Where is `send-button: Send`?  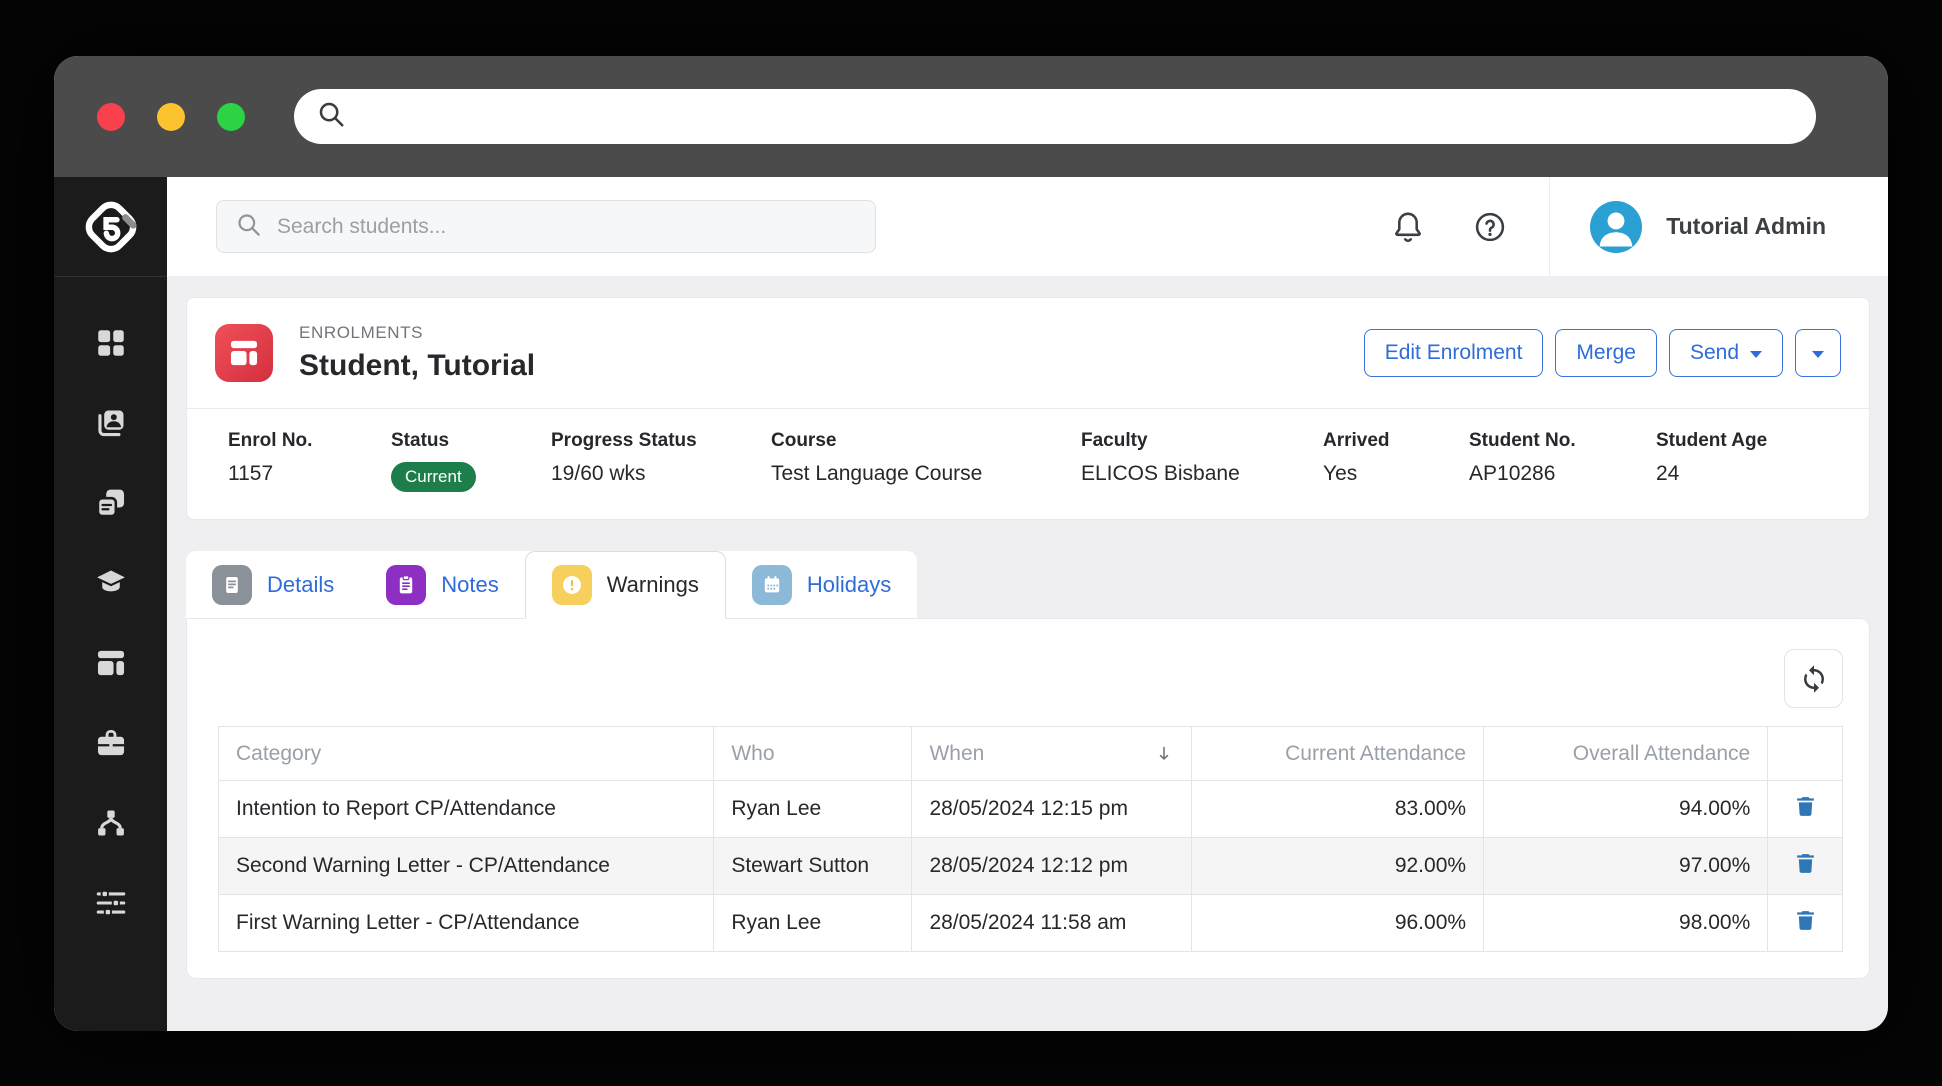
send-button: Send is located at coordinates (1725, 353).